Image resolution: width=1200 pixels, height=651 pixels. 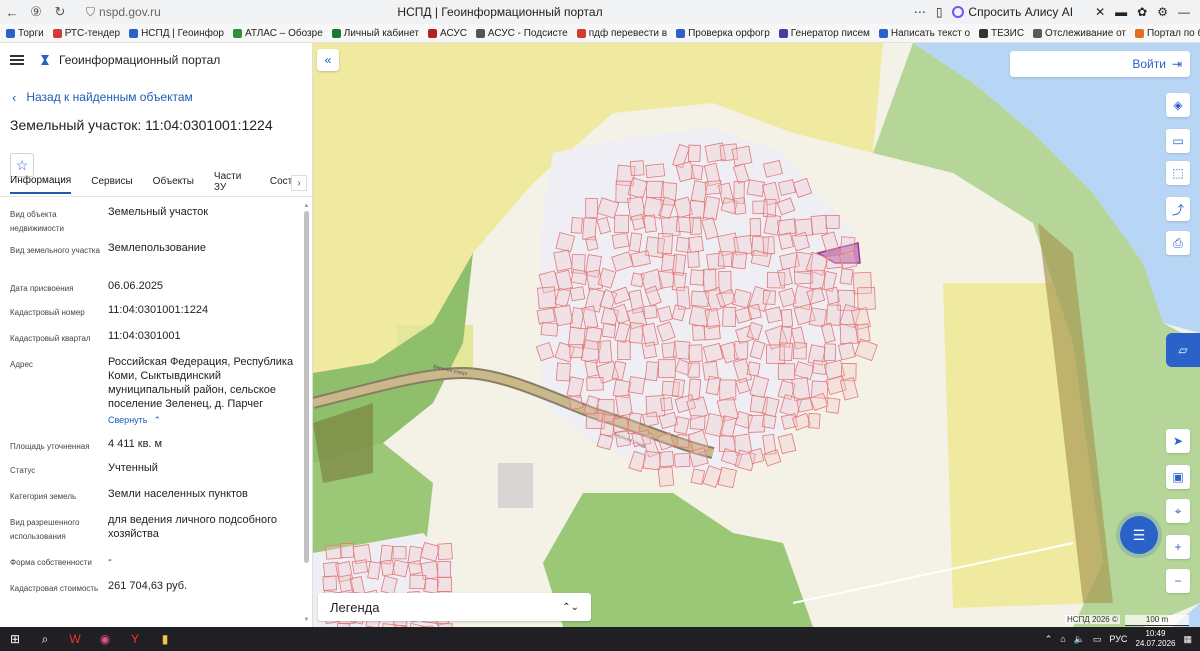 What do you see at coordinates (1062, 639) in the screenshot?
I see `network-icon: ⌂` at bounding box center [1062, 639].